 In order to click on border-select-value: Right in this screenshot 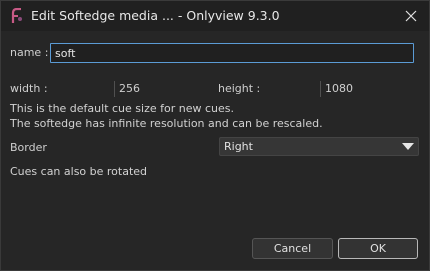, I will do `click(238, 146)`.